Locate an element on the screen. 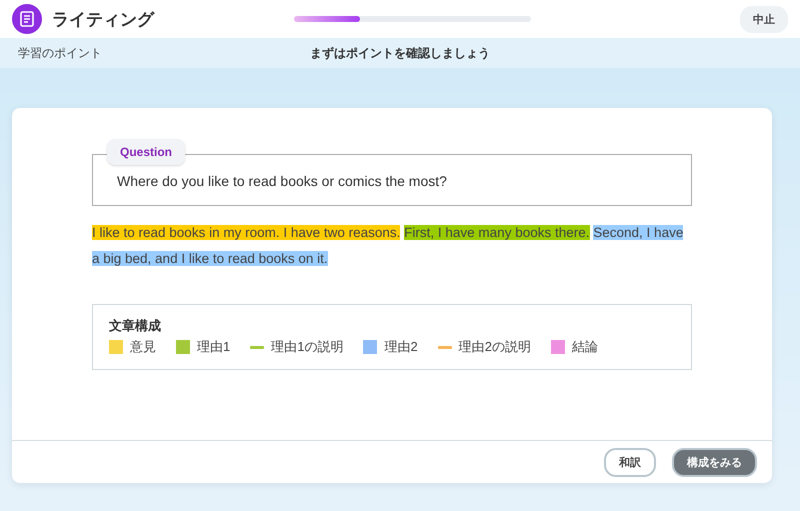 This screenshot has width=800, height=511. question-text: Where do you like to read books or comics the most? is located at coordinates (282, 181).